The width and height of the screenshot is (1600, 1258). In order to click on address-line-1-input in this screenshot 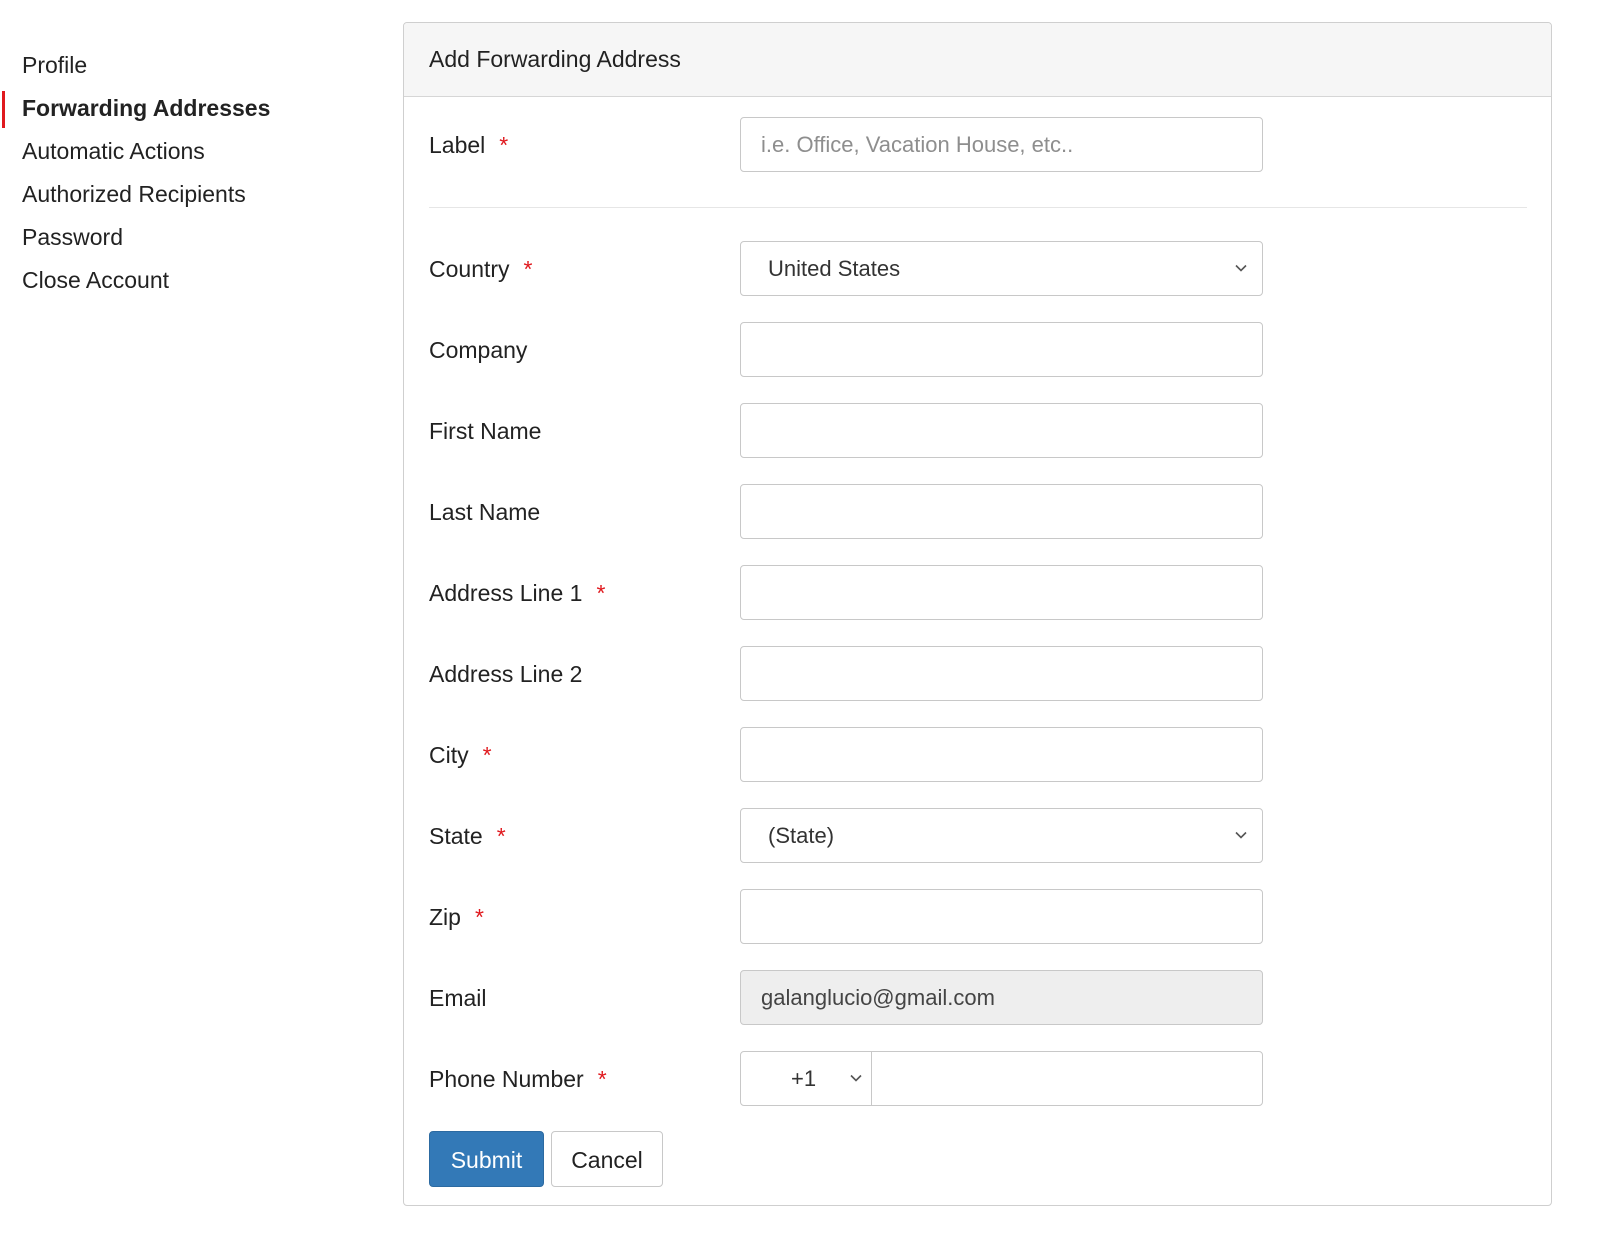, I will do `click(1001, 592)`.